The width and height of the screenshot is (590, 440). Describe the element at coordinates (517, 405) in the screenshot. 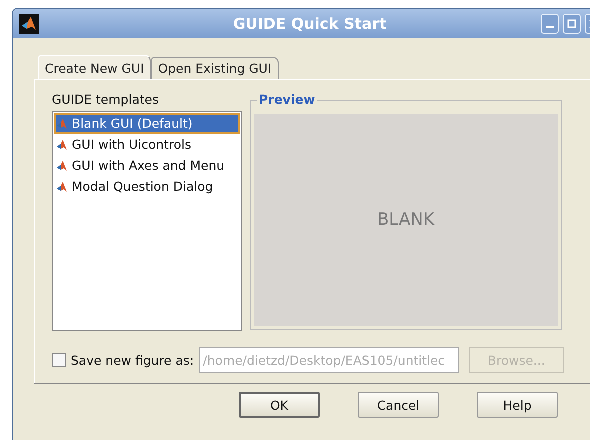

I see `dialog-button: Help` at that location.